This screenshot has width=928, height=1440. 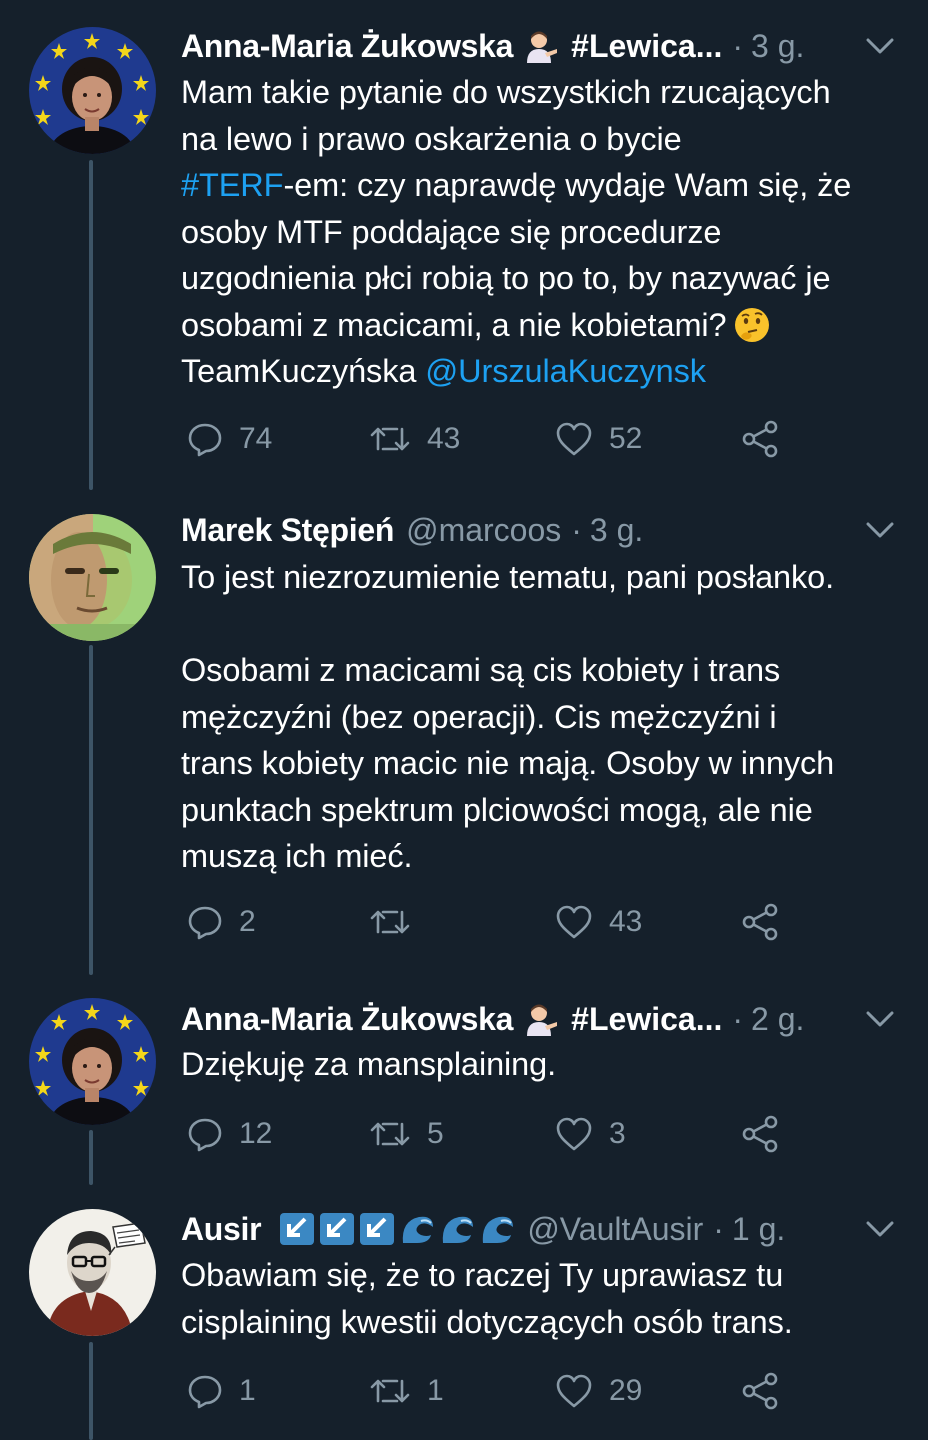 I want to click on mention-link: @UrszulaKuczynsk, so click(x=565, y=371).